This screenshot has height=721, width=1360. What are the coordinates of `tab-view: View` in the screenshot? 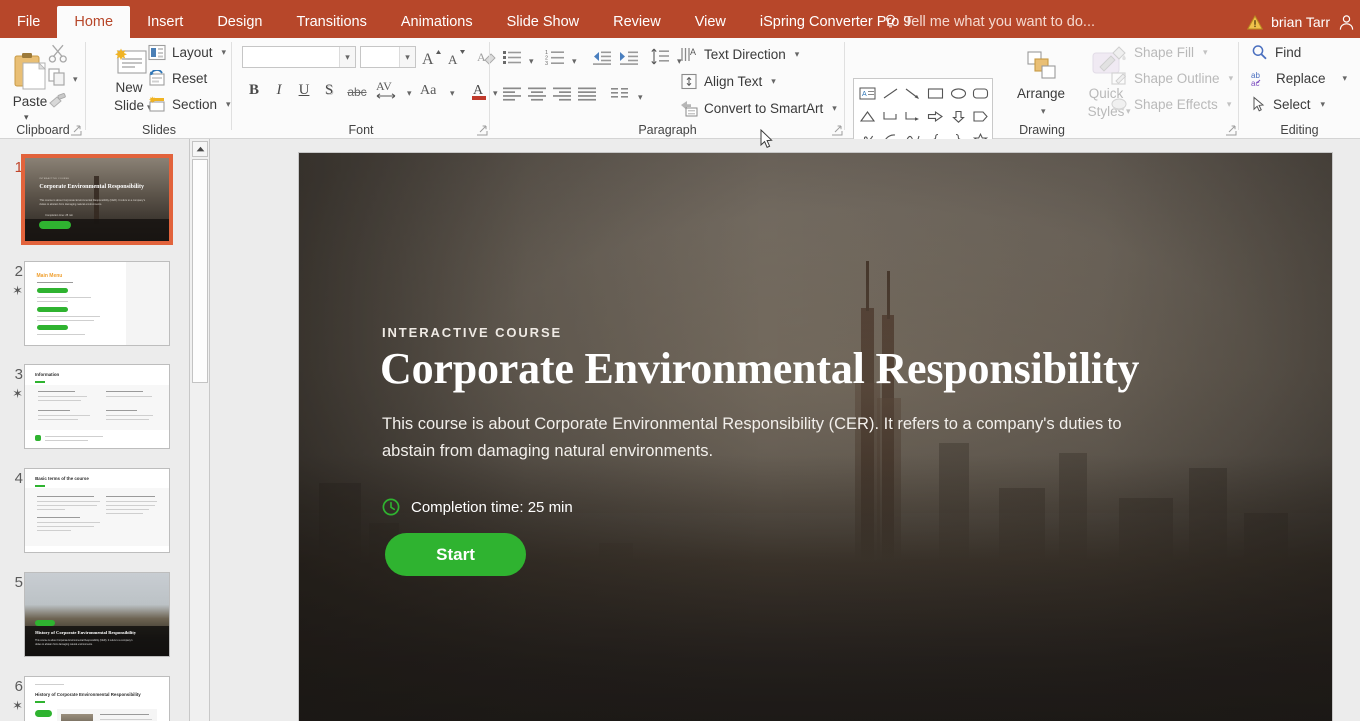 It's located at (710, 22).